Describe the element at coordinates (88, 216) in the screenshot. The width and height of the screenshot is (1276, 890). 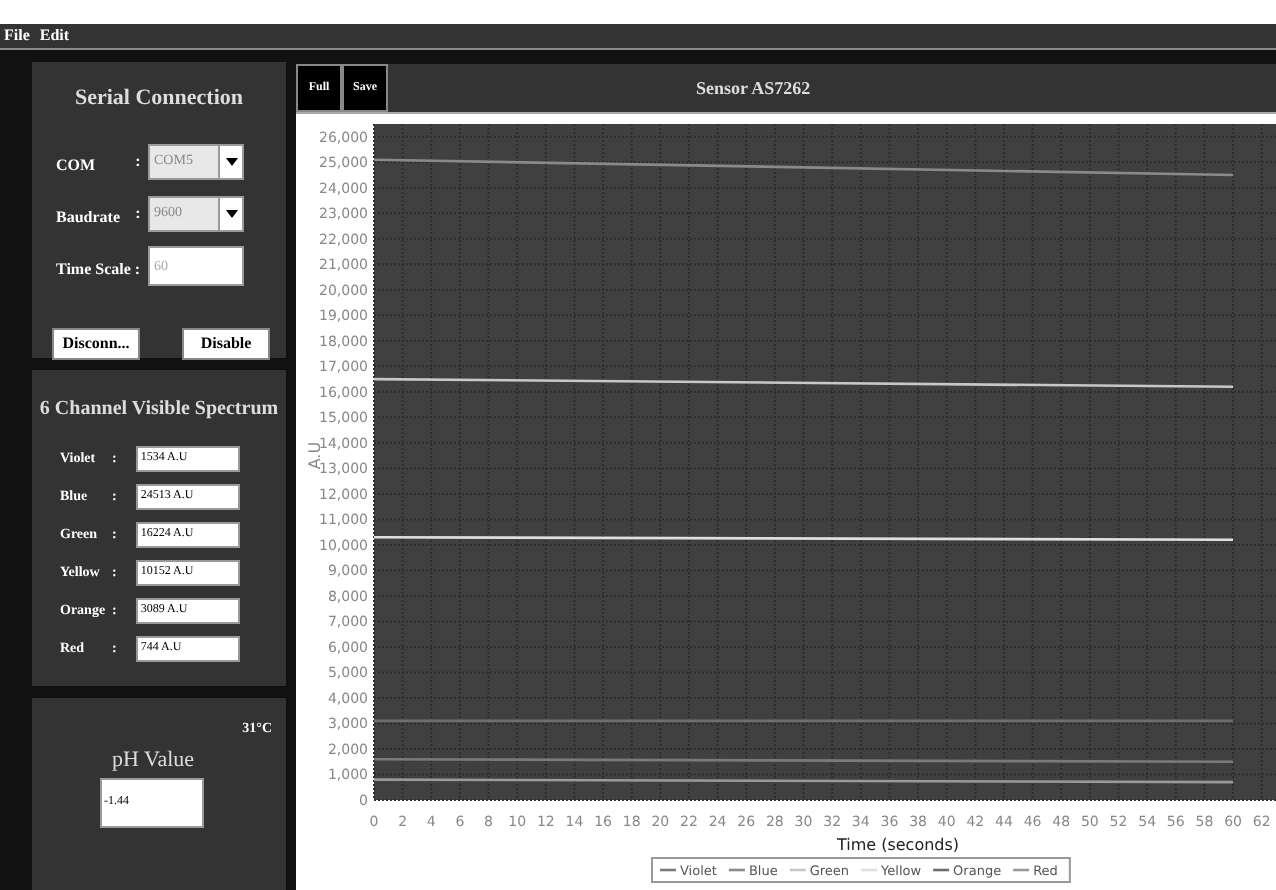
I see `field-label: Baudrate` at that location.